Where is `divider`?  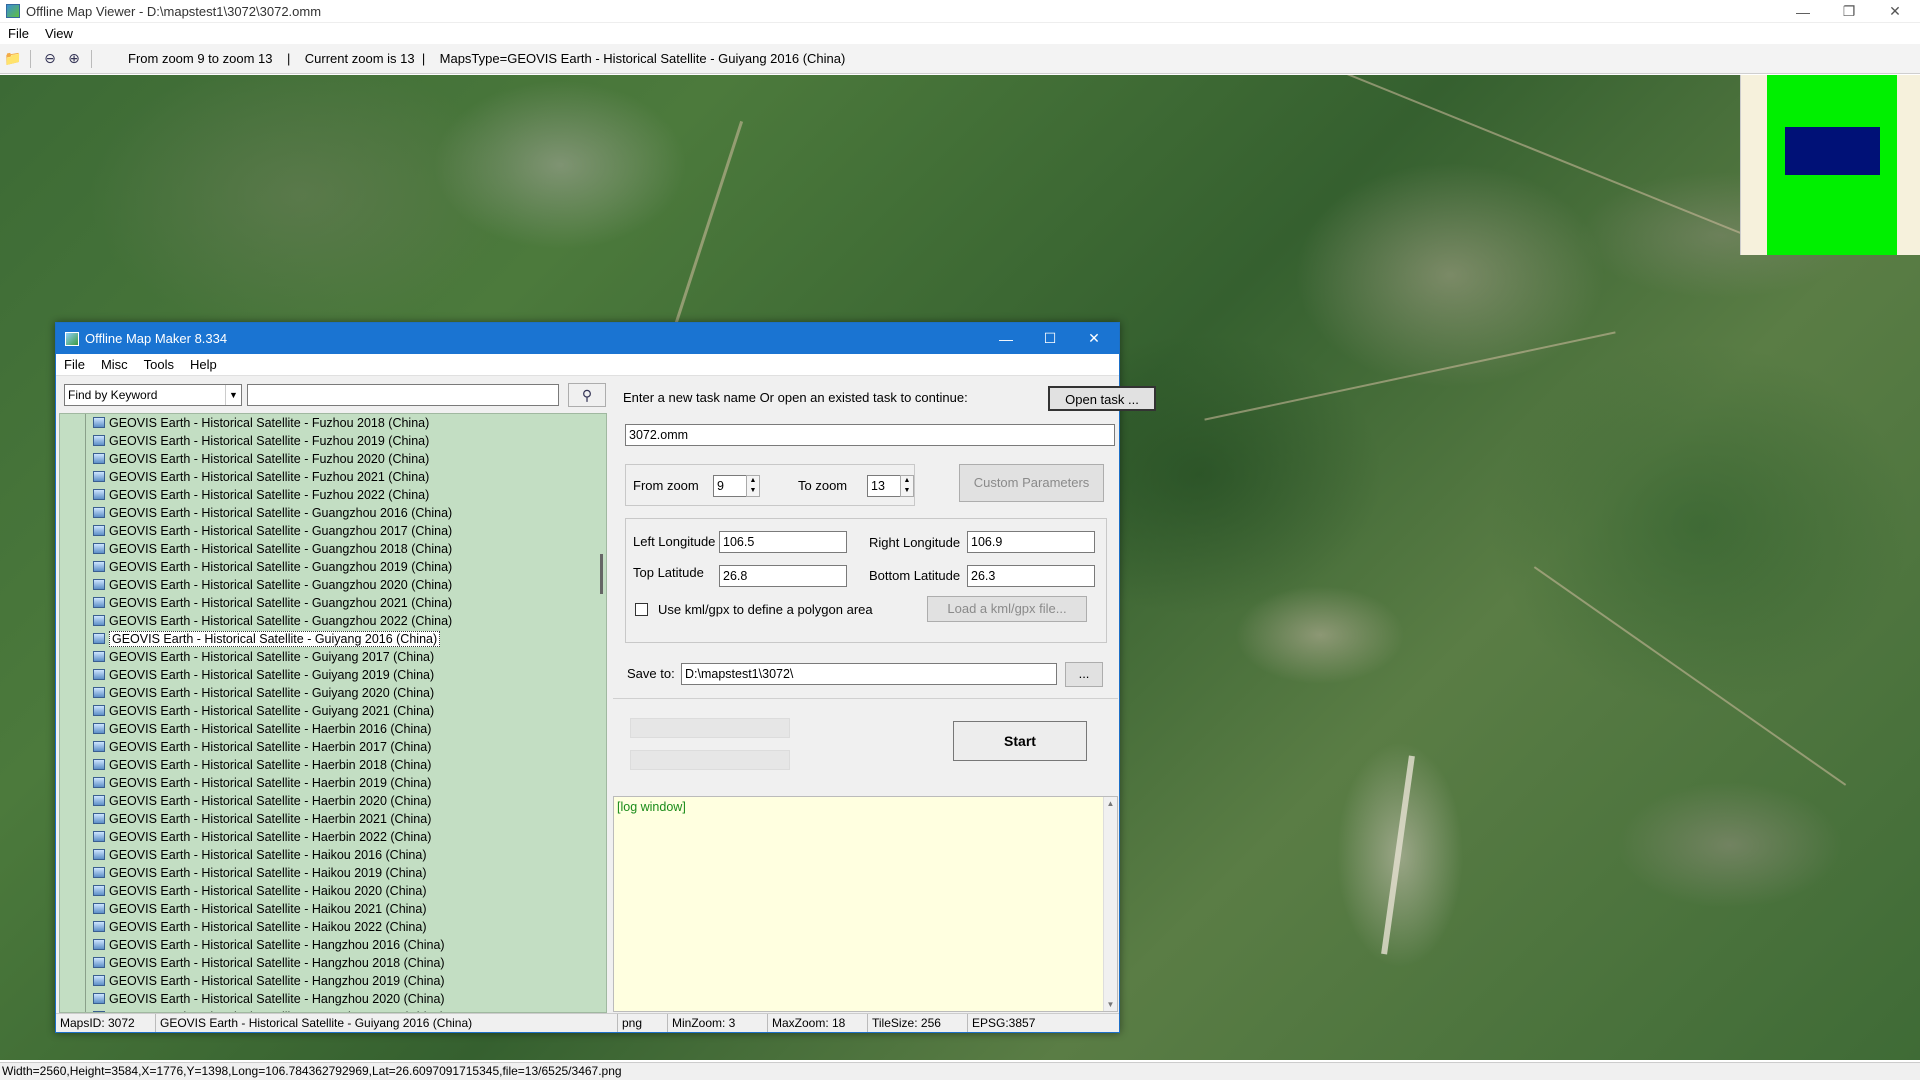
divider is located at coordinates (865, 698).